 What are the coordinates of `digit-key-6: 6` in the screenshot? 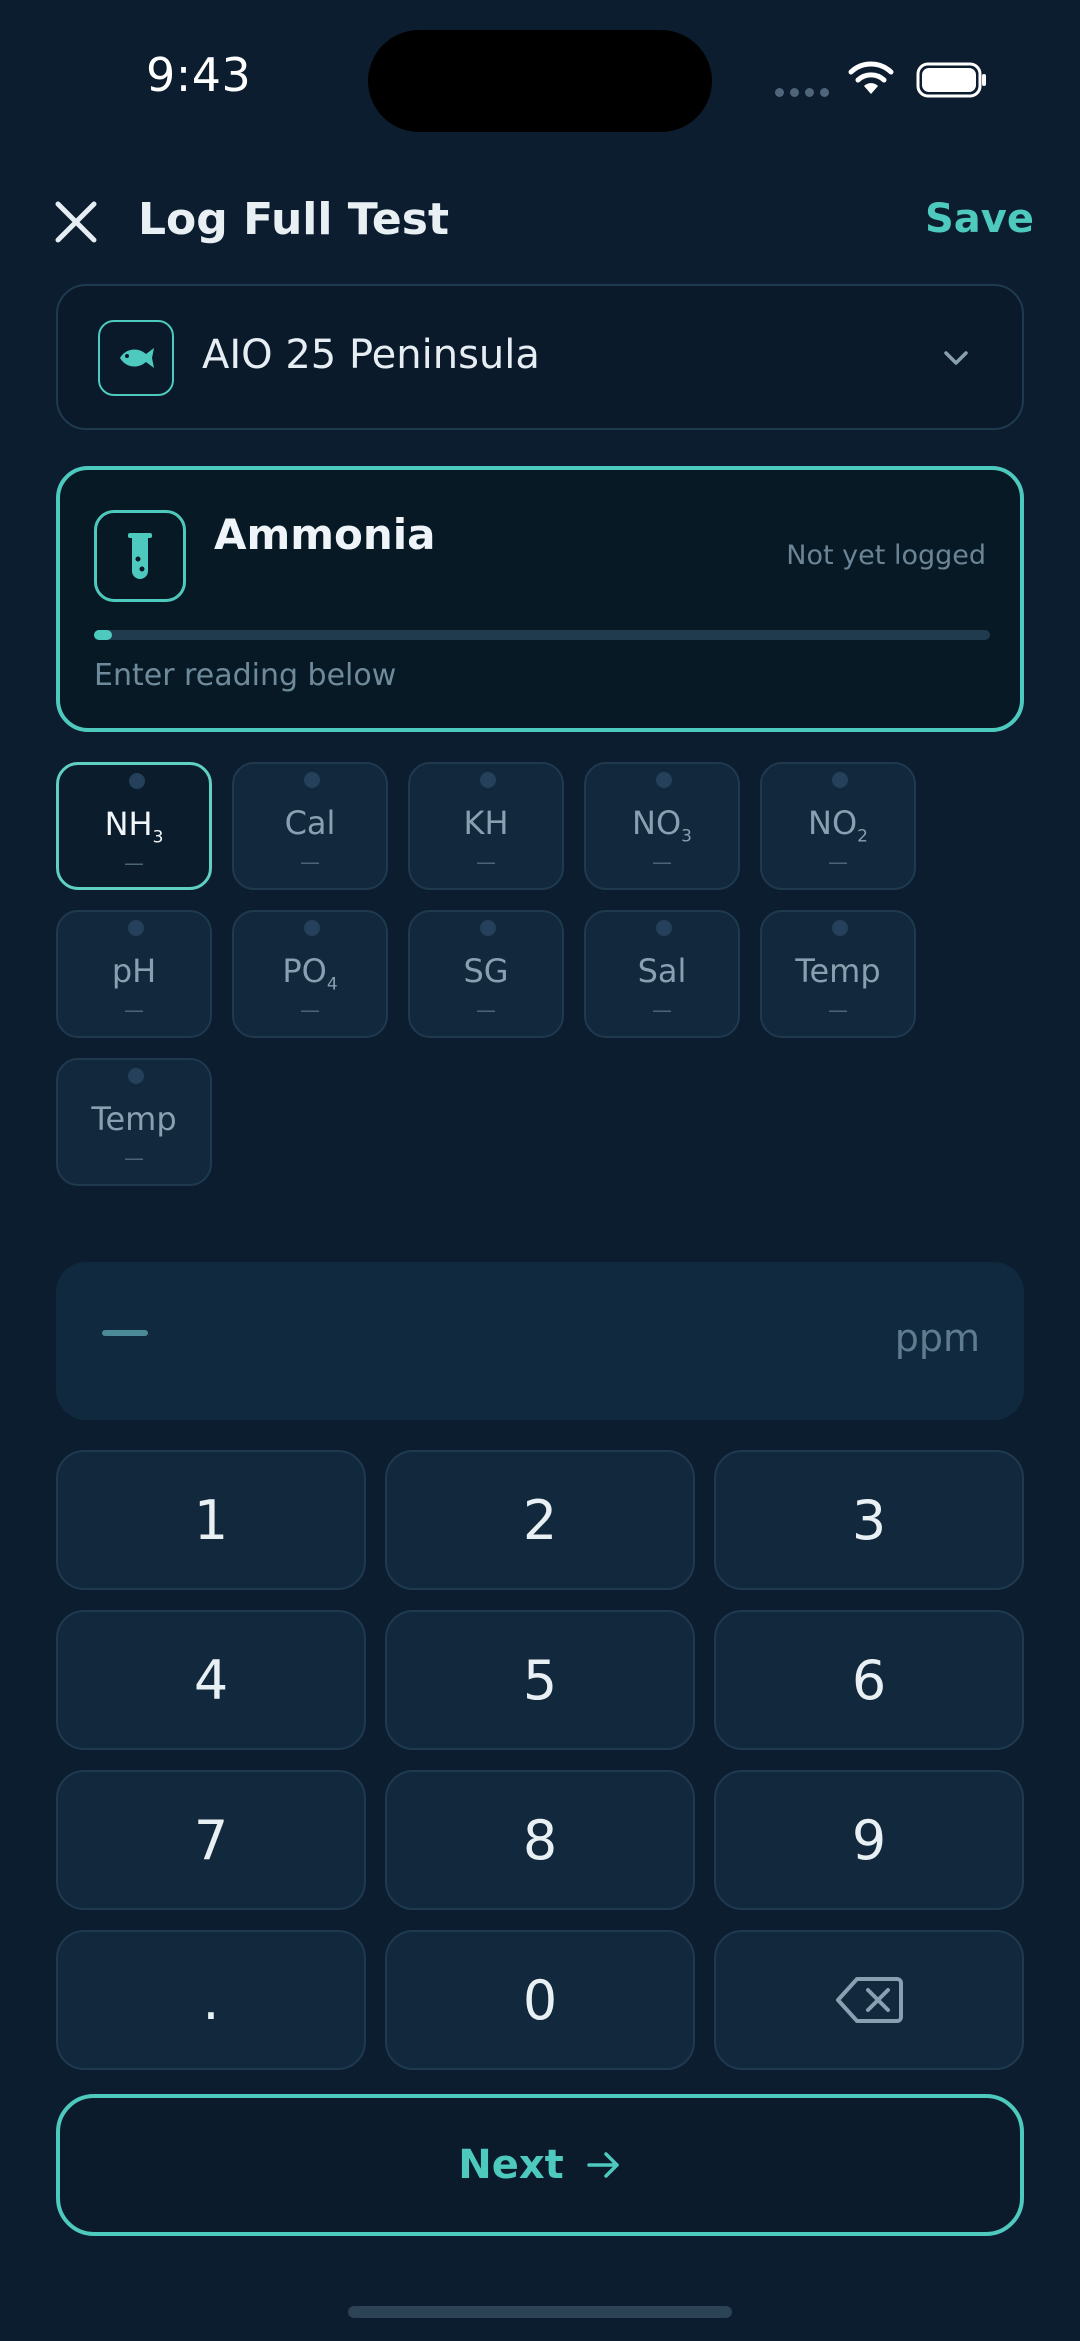 It's located at (869, 1680).